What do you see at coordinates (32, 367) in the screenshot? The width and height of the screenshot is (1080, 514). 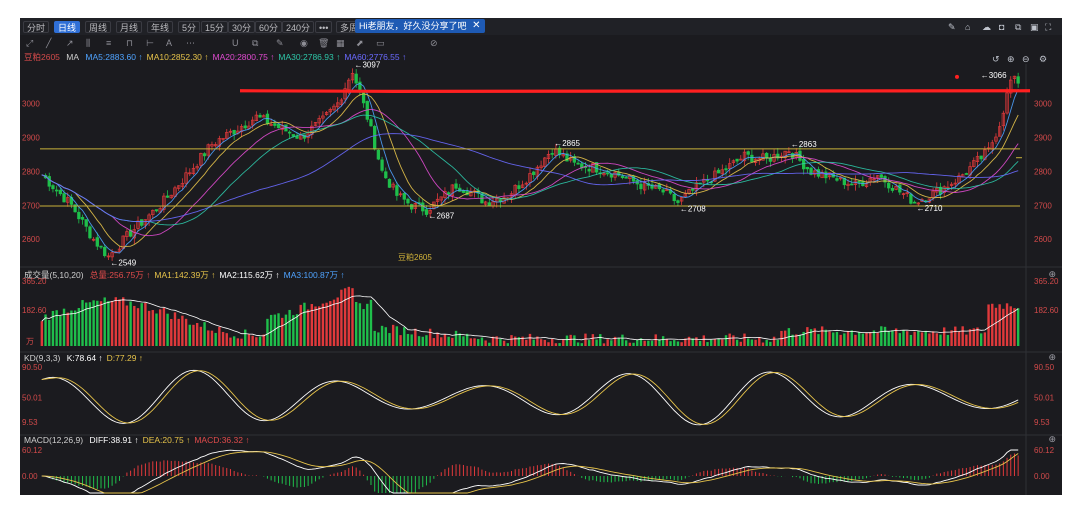 I see `kd-tick-left: 90.50` at bounding box center [32, 367].